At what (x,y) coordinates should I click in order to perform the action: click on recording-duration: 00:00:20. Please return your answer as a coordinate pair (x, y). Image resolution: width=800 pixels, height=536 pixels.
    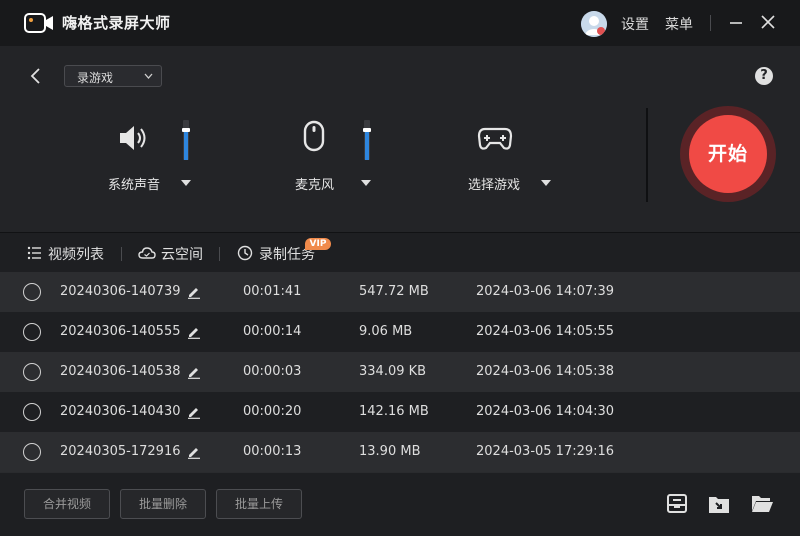
    Looking at the image, I should click on (272, 411).